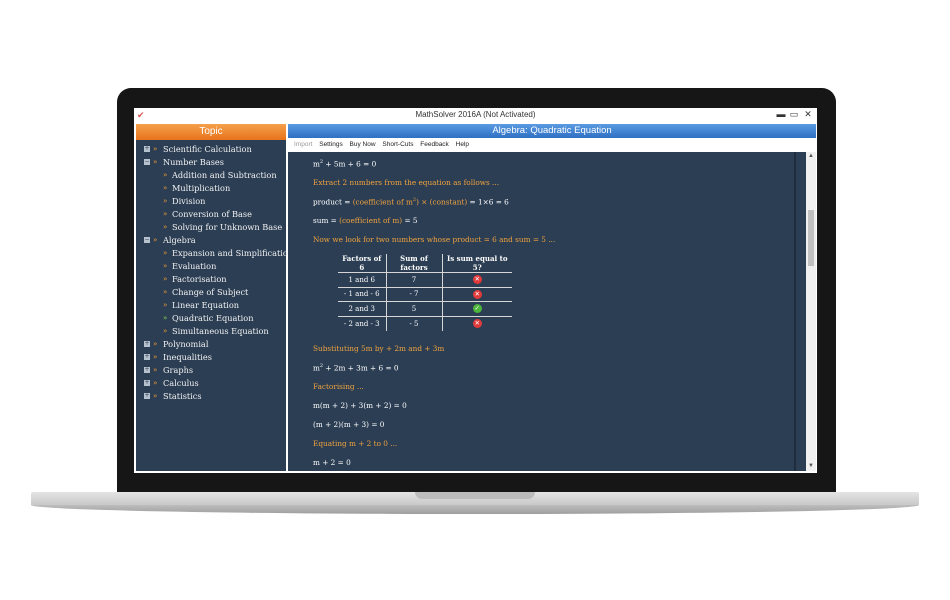 The height and width of the screenshot is (600, 950). I want to click on topic-item: −» Number Bases, so click(211, 162).